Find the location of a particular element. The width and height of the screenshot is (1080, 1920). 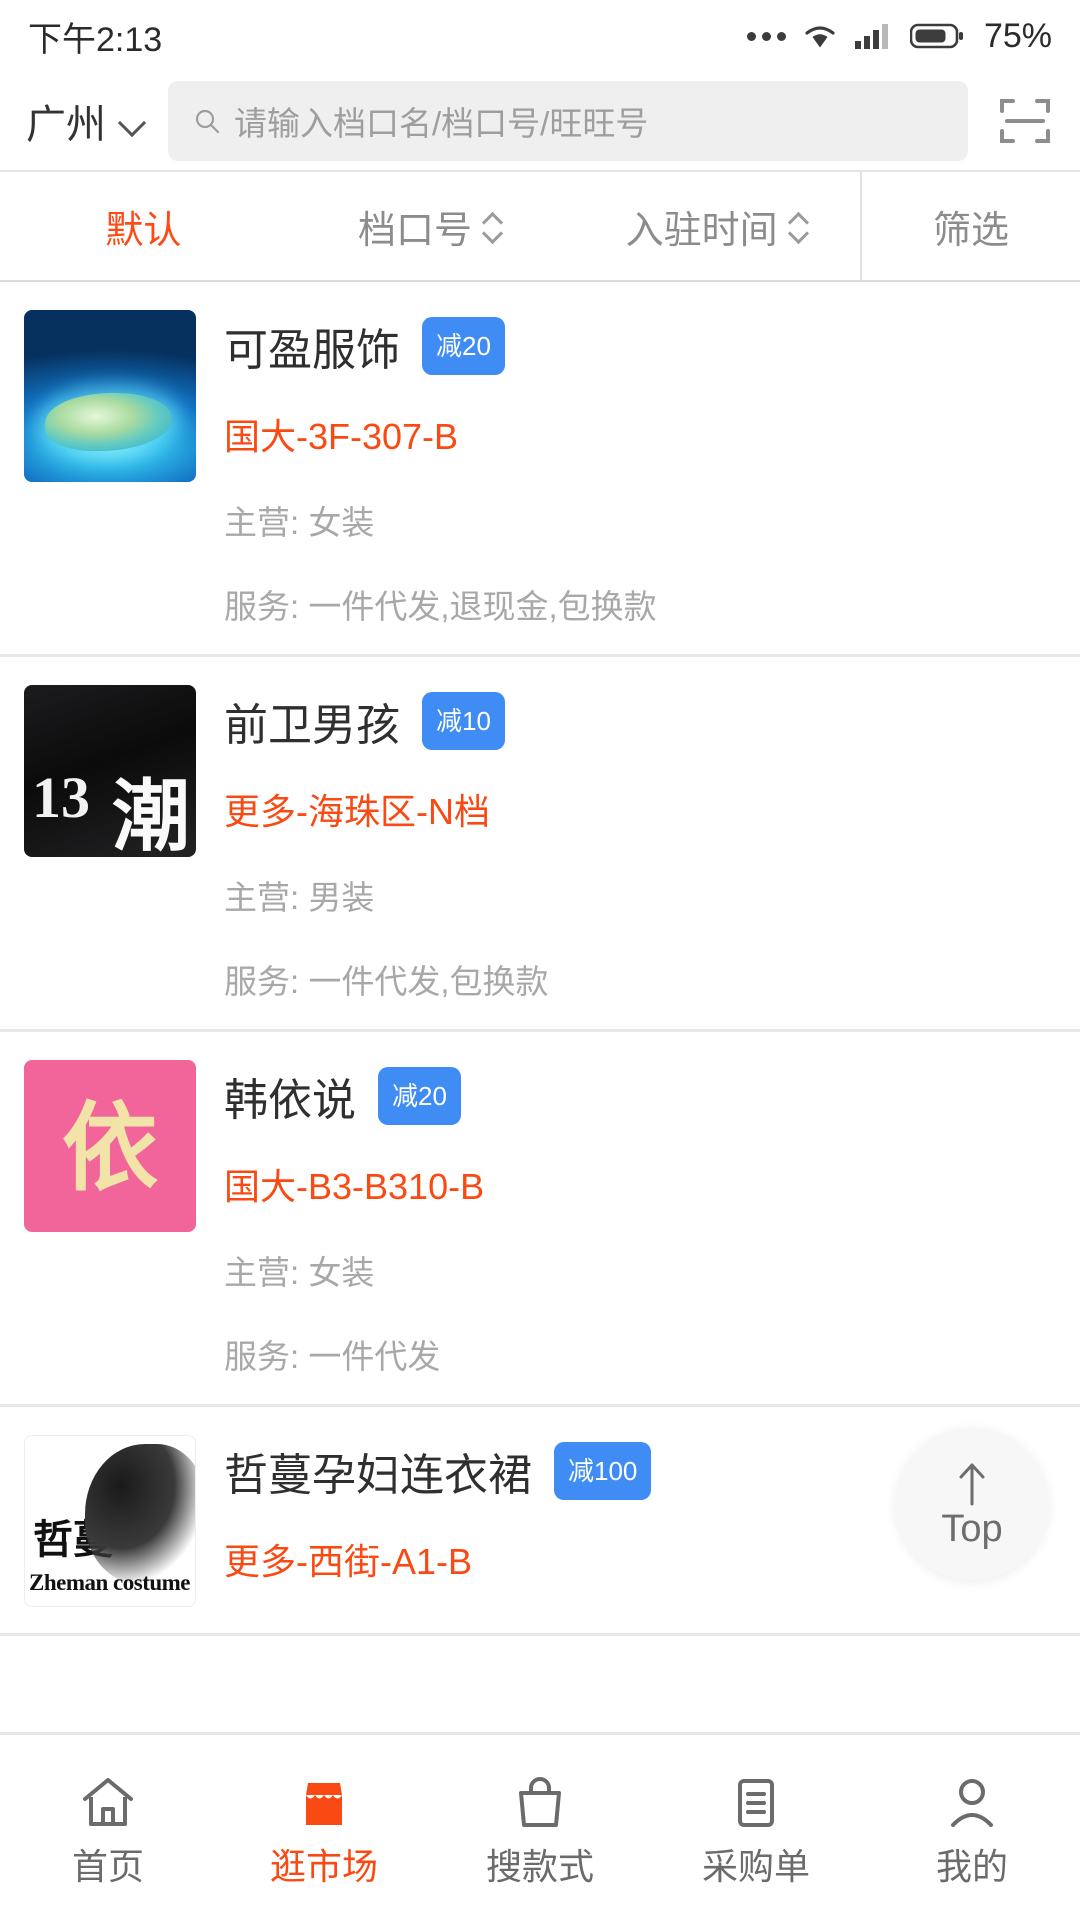

tab-home: 首页 is located at coordinates (108, 1828).